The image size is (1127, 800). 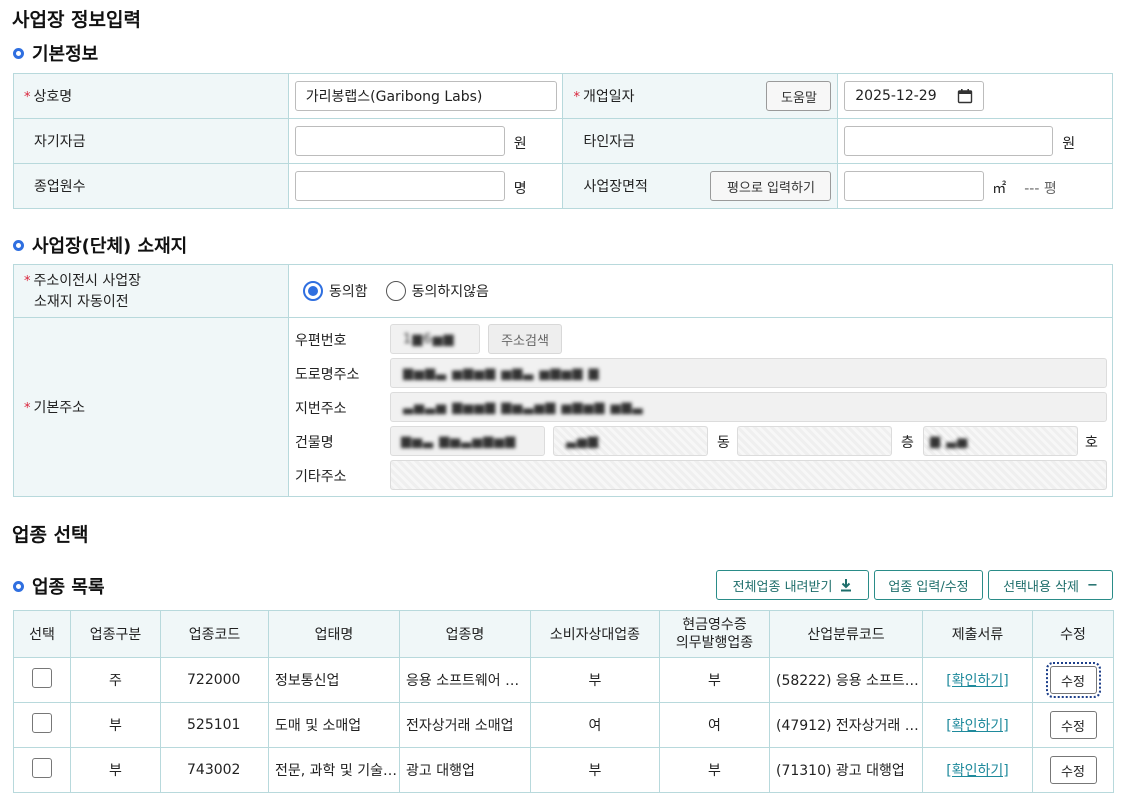 What do you see at coordinates (334, 634) in the screenshot?
I see `col-type: 업태명` at bounding box center [334, 634].